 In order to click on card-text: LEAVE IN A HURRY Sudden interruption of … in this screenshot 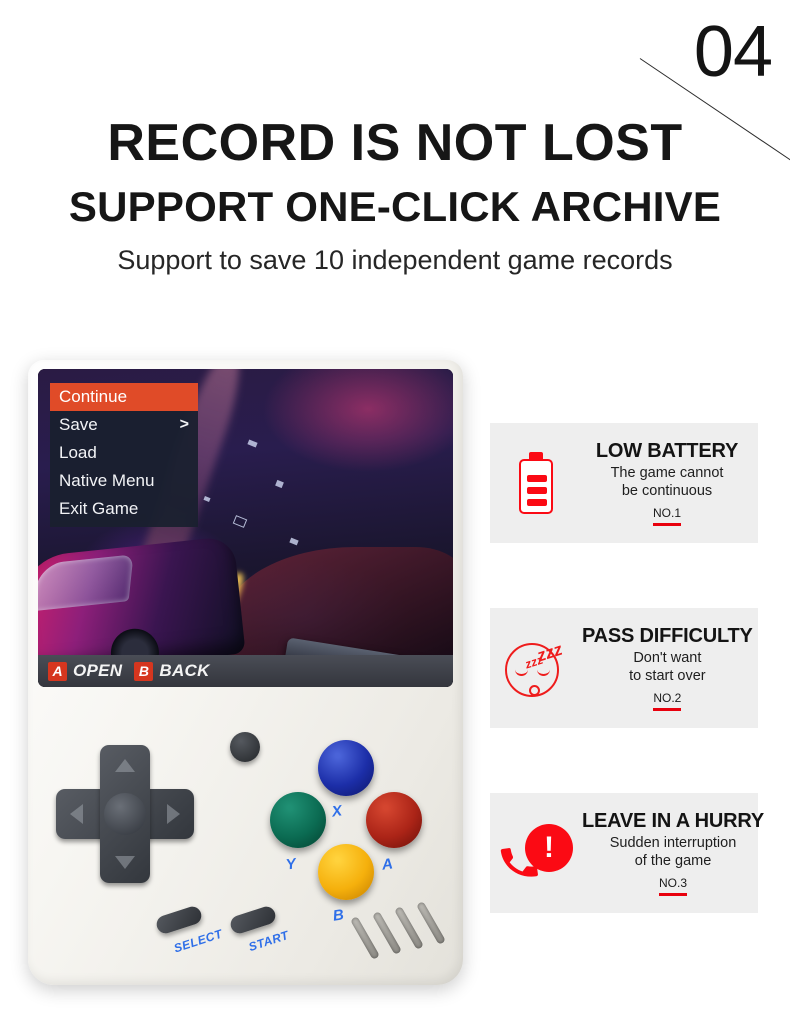, I will do `click(676, 853)`.